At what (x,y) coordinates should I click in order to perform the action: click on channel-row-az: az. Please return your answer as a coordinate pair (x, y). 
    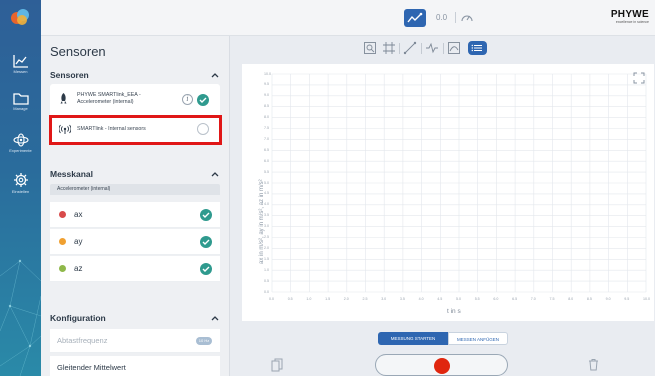
    Looking at the image, I should click on (135, 269).